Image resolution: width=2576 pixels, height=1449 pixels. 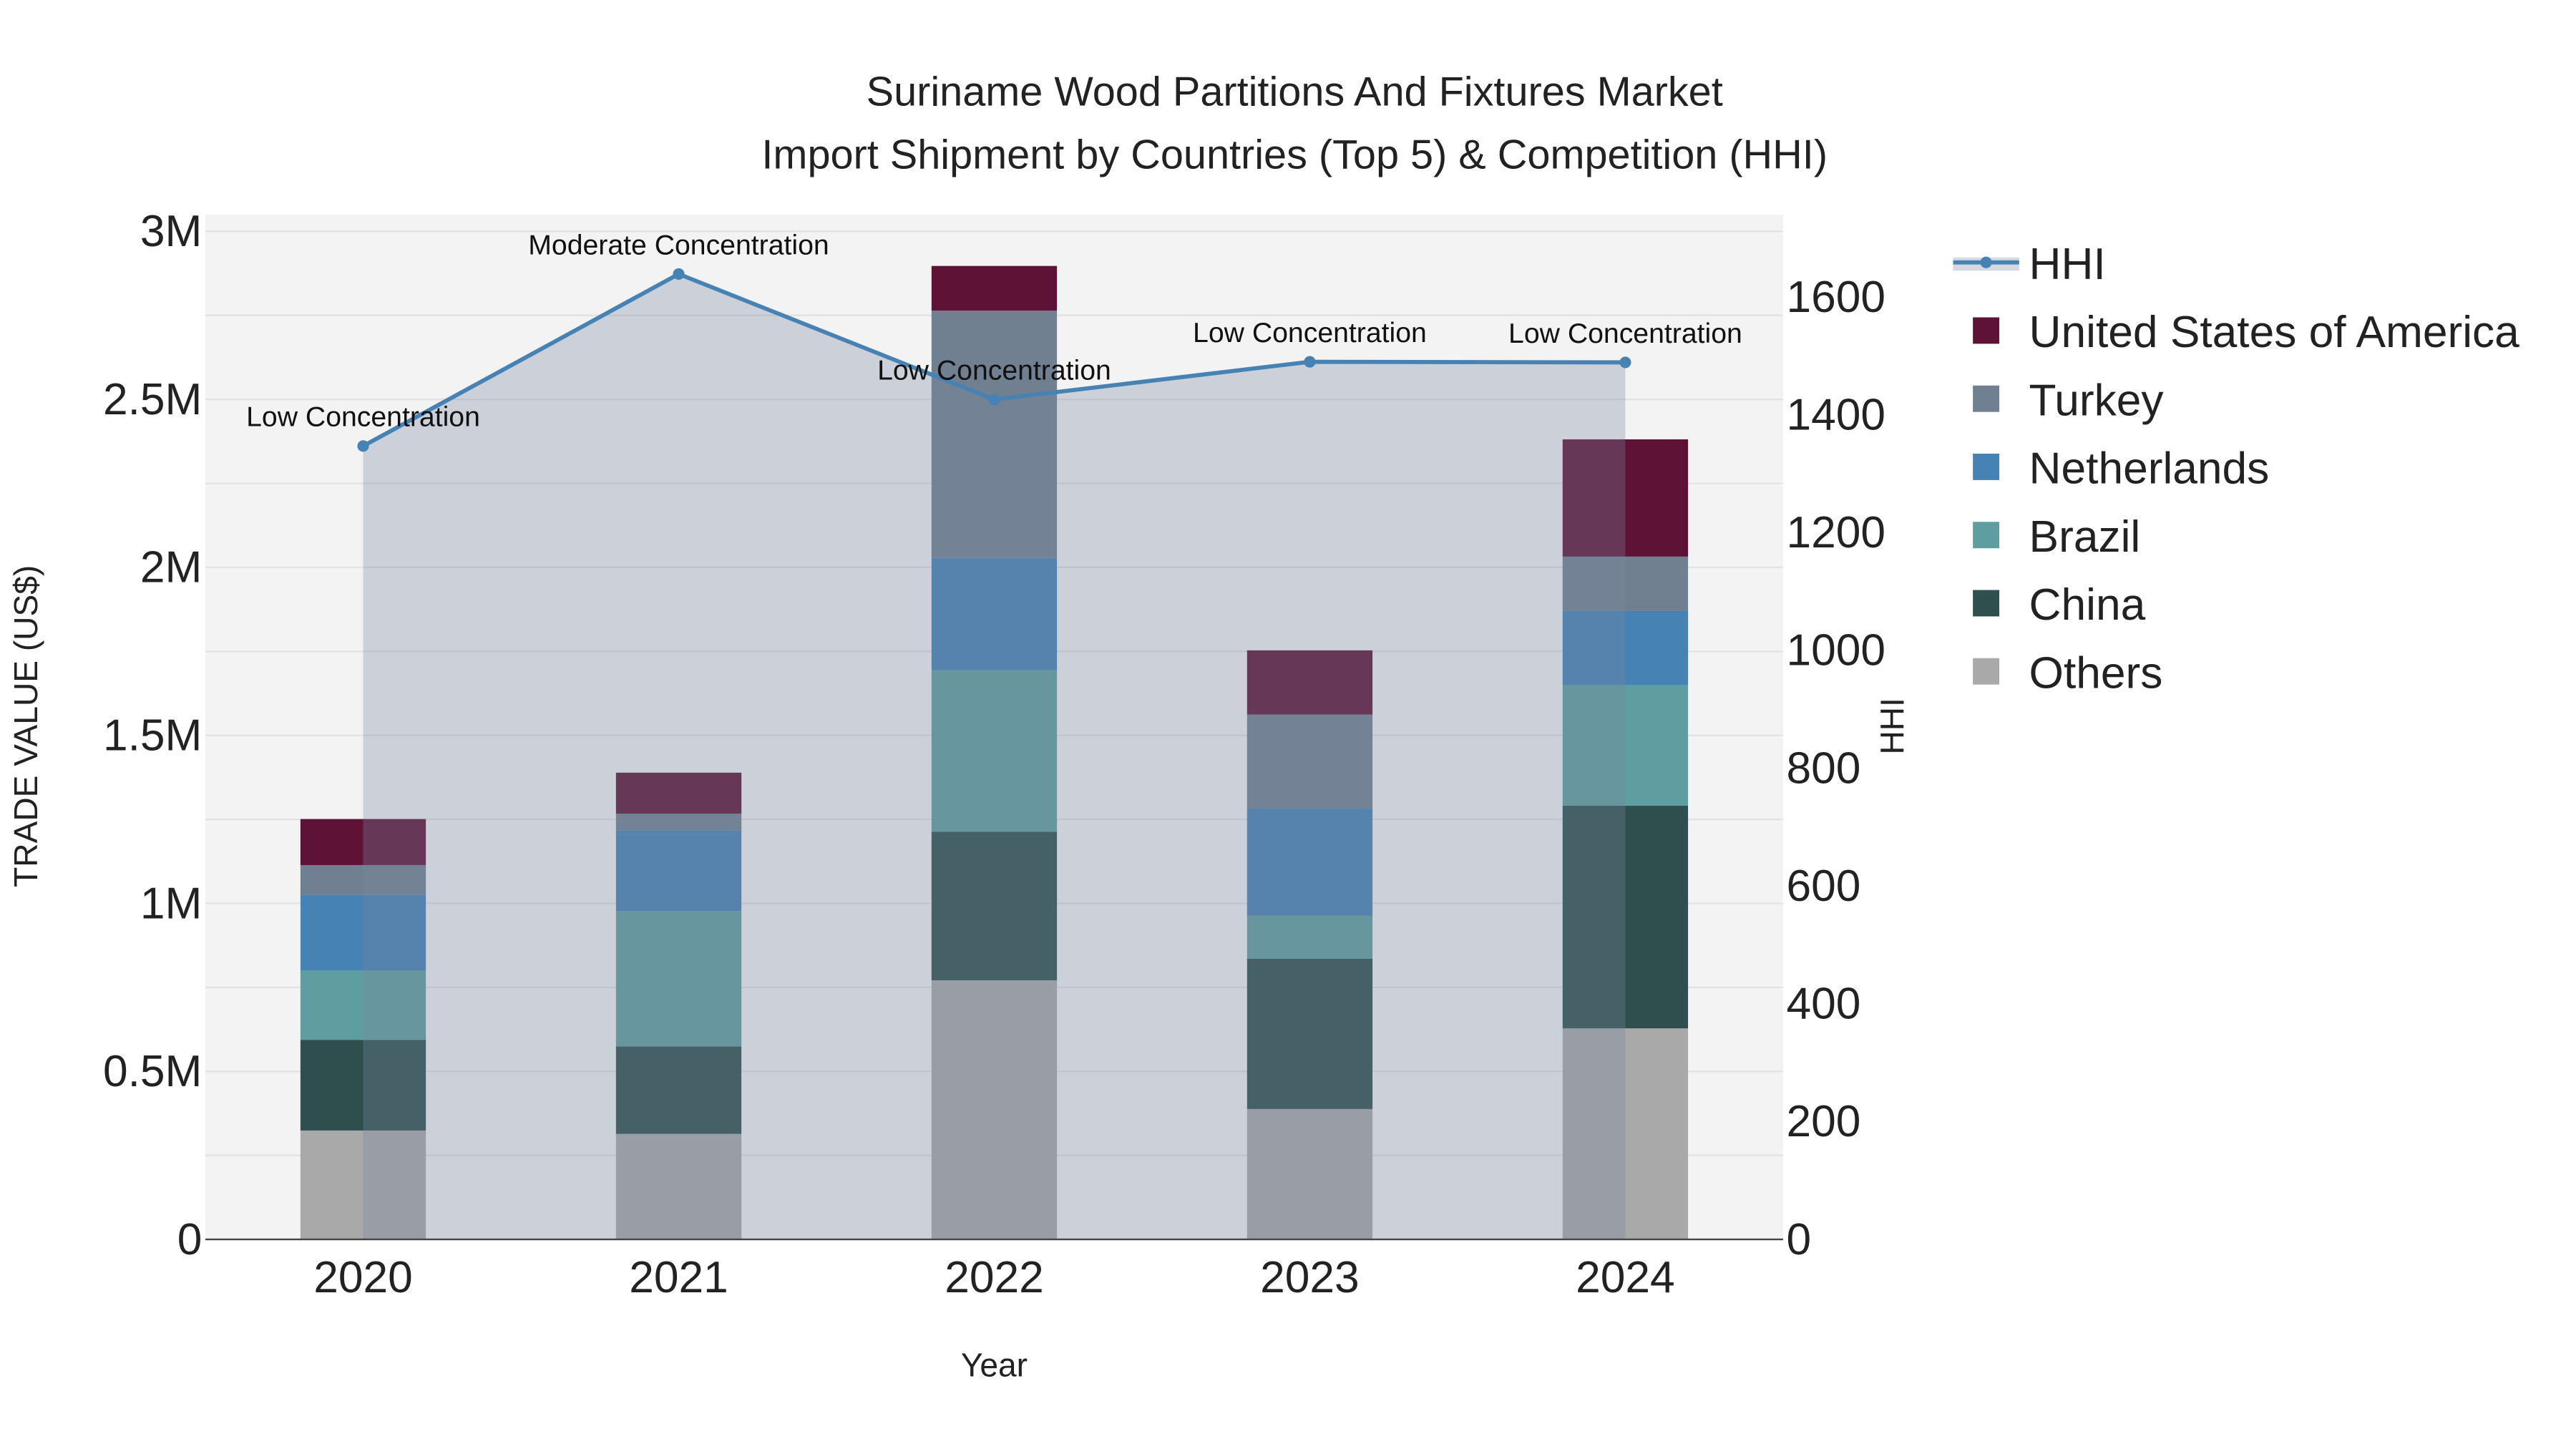 I want to click on x-axis-title: Year, so click(x=994, y=1365).